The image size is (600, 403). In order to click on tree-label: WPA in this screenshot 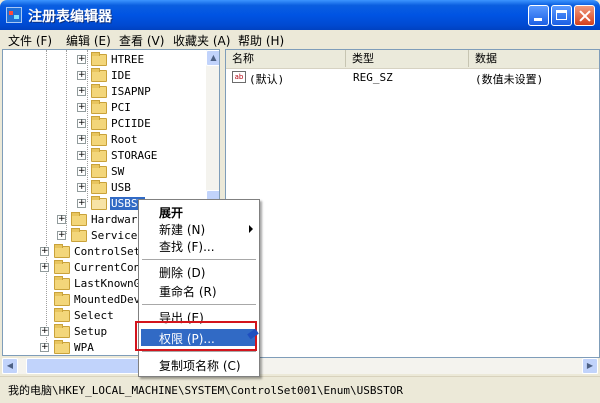, I will do `click(84, 347)`.